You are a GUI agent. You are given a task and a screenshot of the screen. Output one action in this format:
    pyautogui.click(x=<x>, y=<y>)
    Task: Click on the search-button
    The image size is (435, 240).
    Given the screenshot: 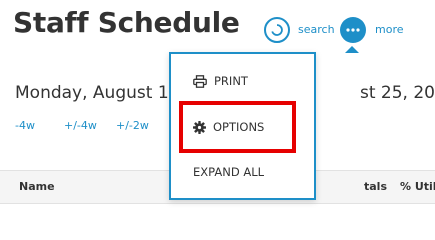 What is the action you would take?
    pyautogui.click(x=277, y=30)
    